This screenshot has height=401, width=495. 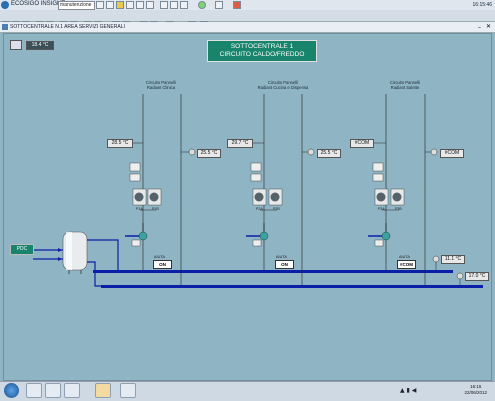 I want to click on manifold-temp-2: 17.0 °C, so click(x=477, y=276).